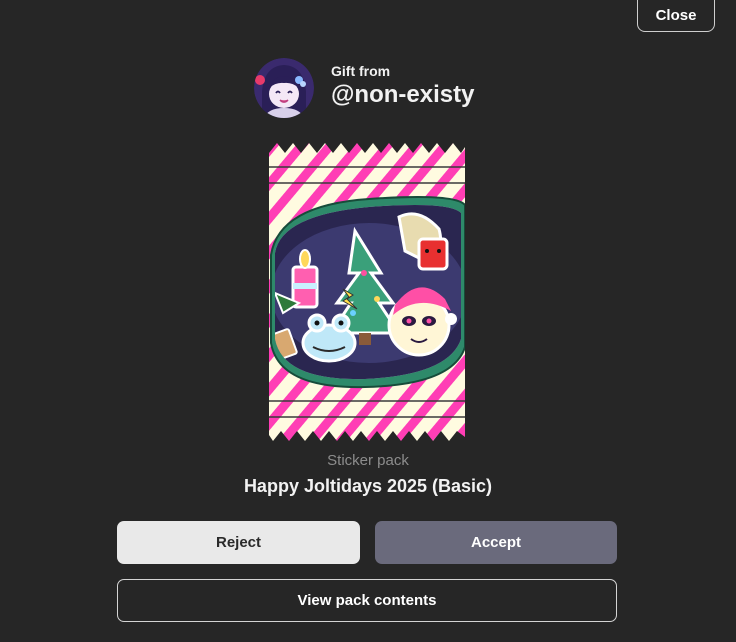 The image size is (736, 642). I want to click on accept-button: Accept, so click(496, 542).